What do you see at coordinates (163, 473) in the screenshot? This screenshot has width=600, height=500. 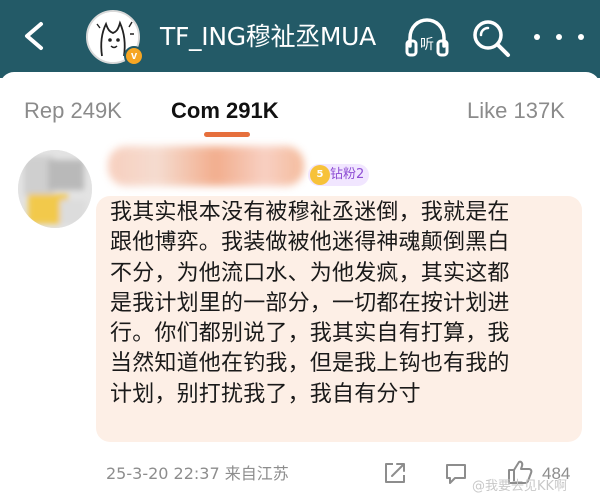 I see `comment-date: 25-3-20 22:37` at bounding box center [163, 473].